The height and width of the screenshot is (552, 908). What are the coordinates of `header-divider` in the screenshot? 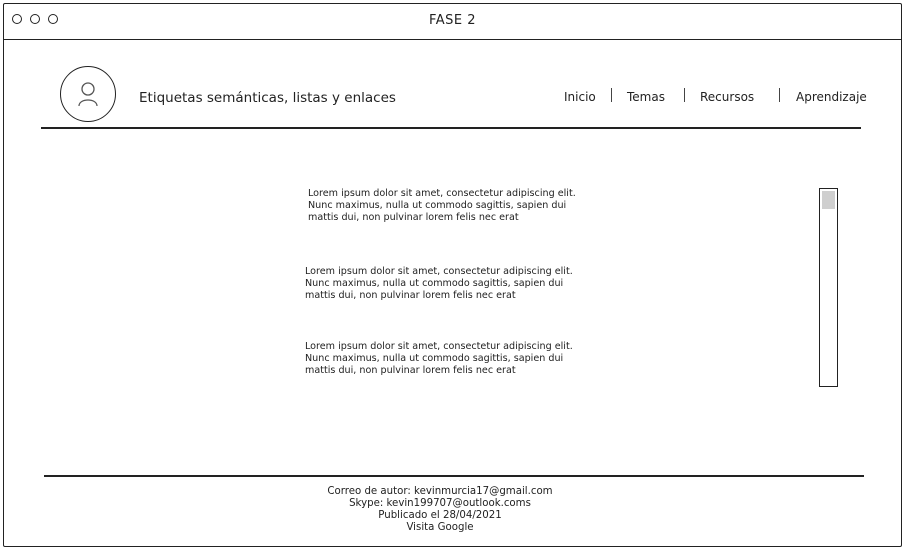 It's located at (451, 128).